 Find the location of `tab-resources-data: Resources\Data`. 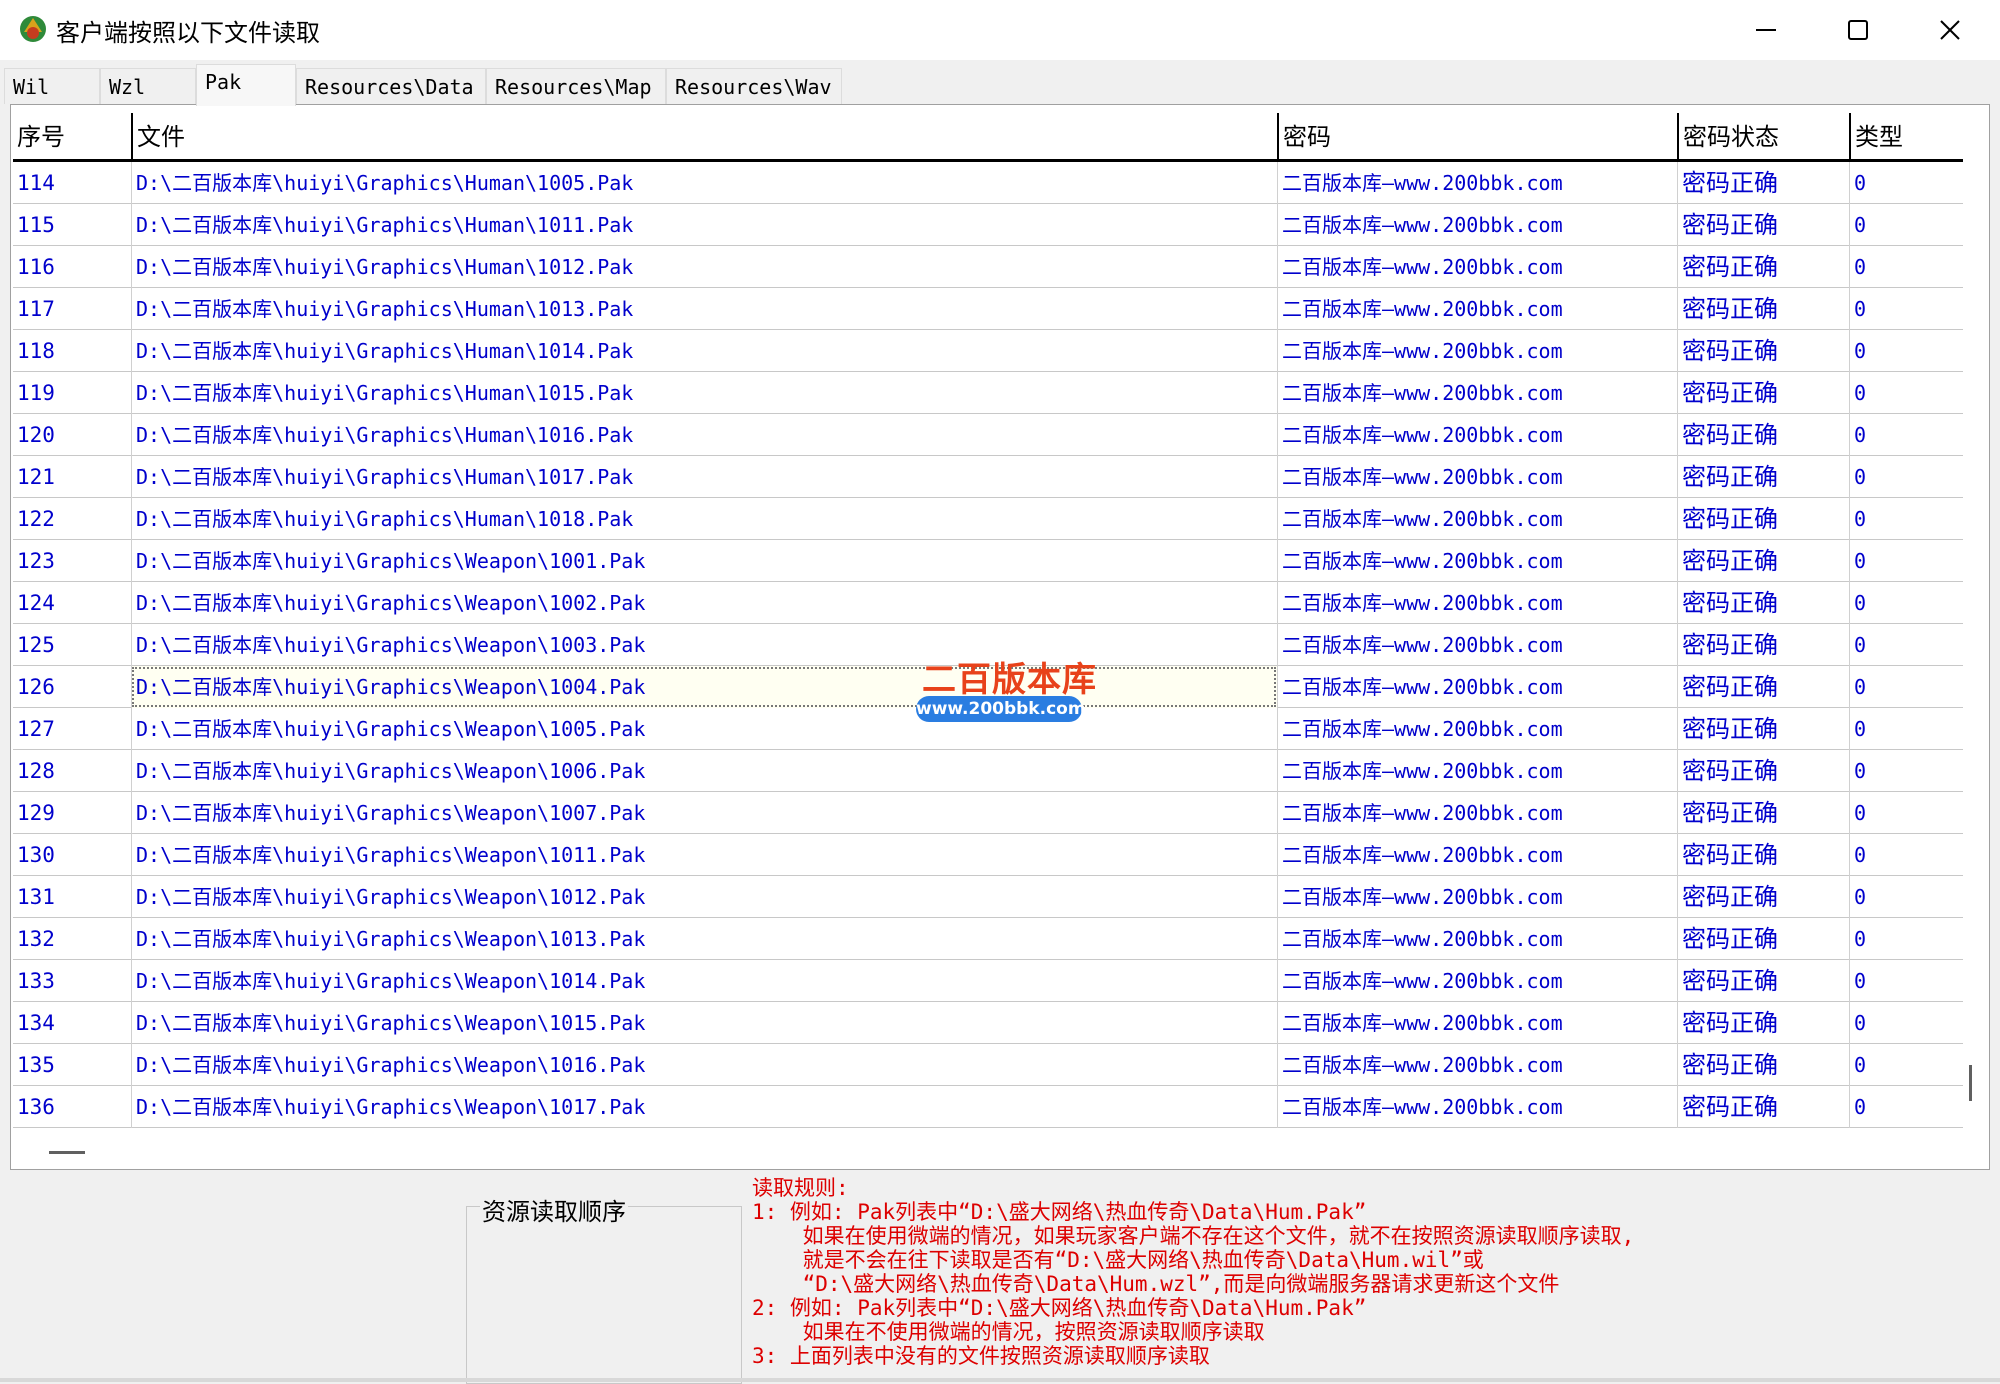

tab-resources-data: Resources\Data is located at coordinates (391, 86).